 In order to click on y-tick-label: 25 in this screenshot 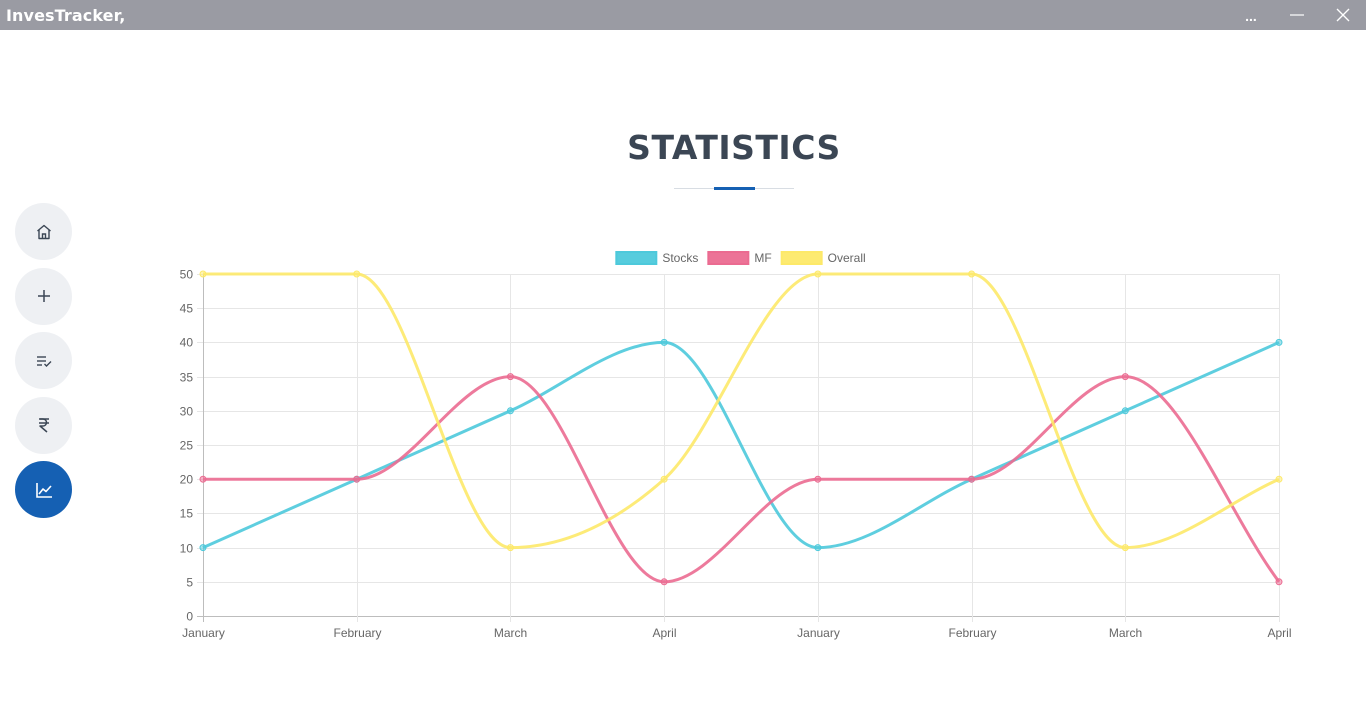, I will do `click(187, 446)`.